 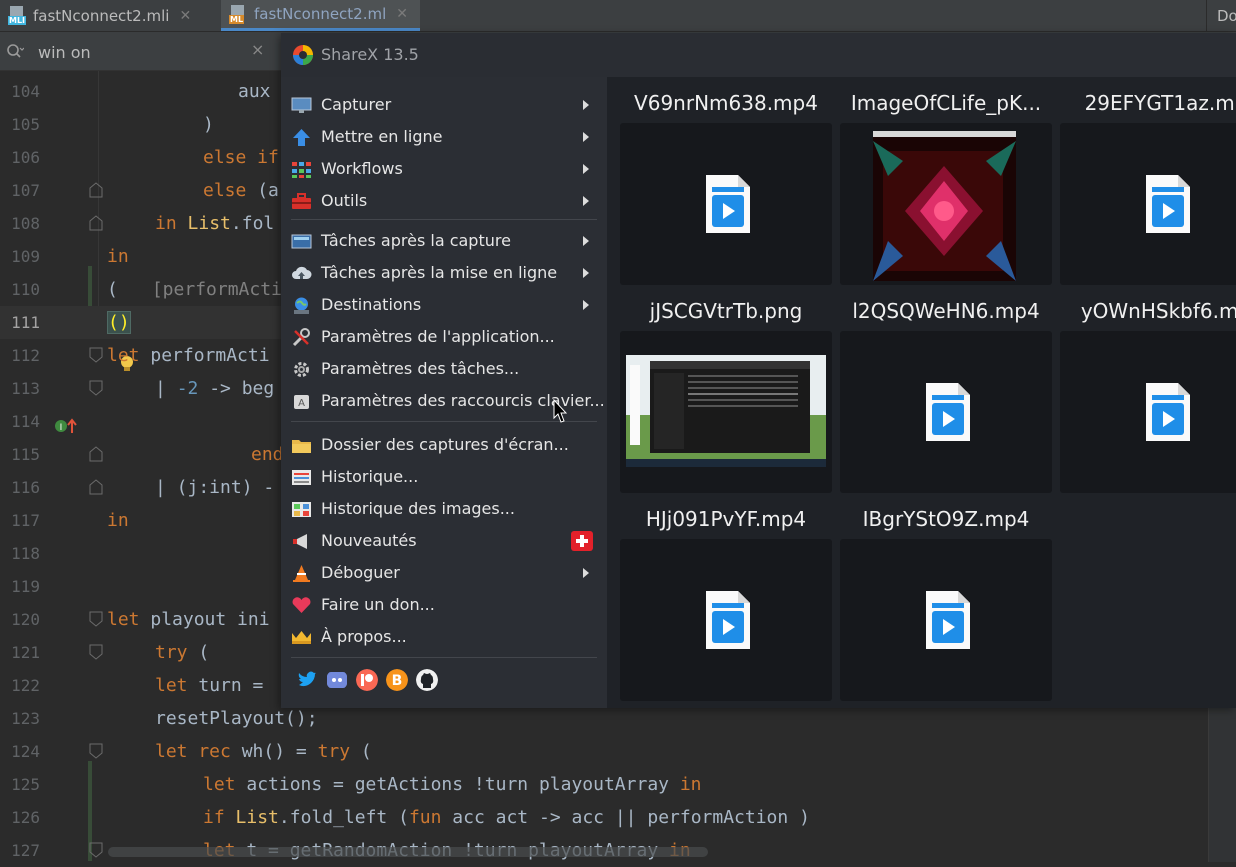 I want to click on upload-arrow-icon, so click(x=301, y=137).